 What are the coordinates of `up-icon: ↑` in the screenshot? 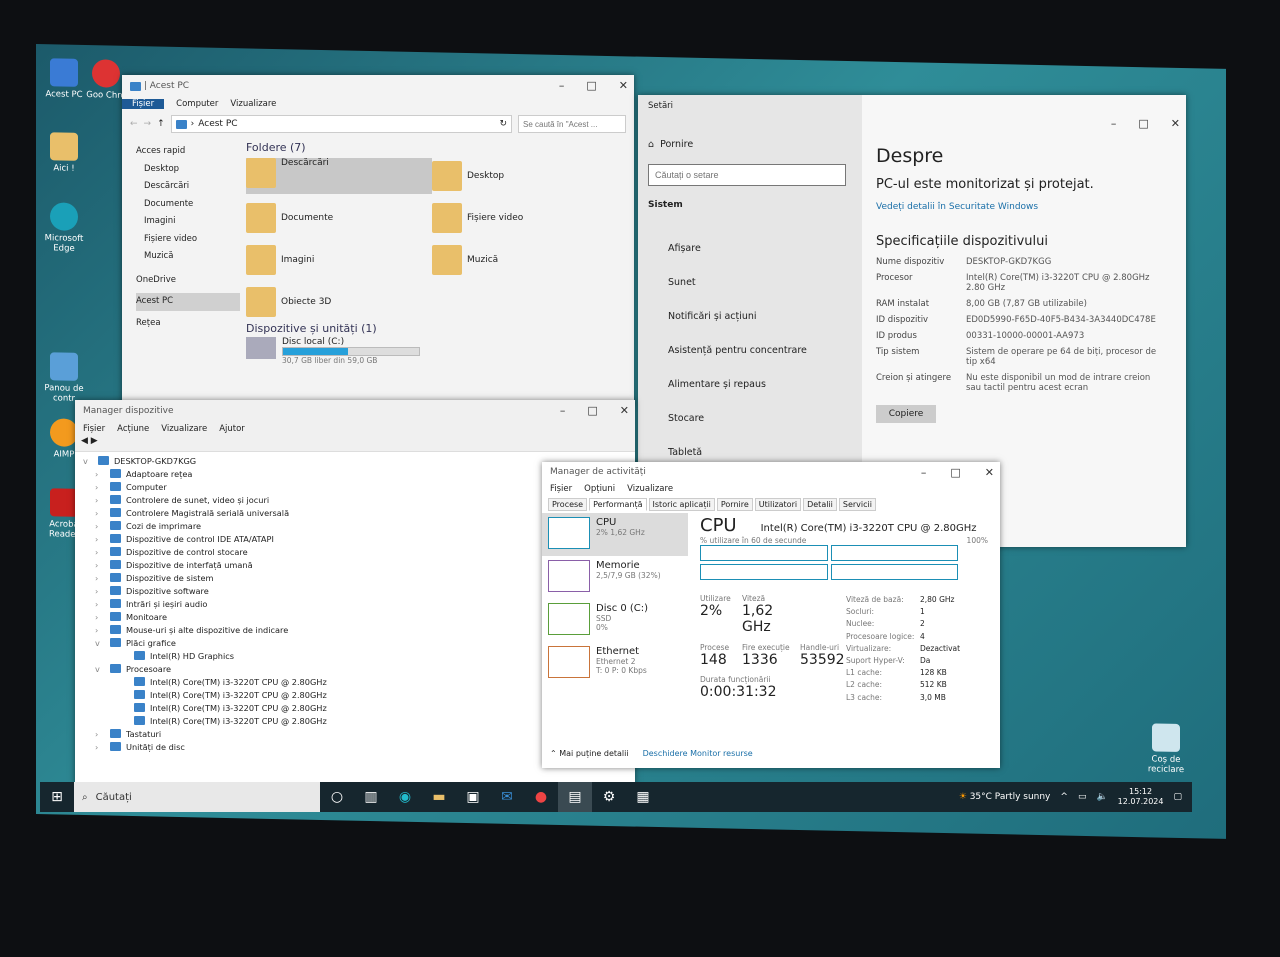 It's located at (161, 124).